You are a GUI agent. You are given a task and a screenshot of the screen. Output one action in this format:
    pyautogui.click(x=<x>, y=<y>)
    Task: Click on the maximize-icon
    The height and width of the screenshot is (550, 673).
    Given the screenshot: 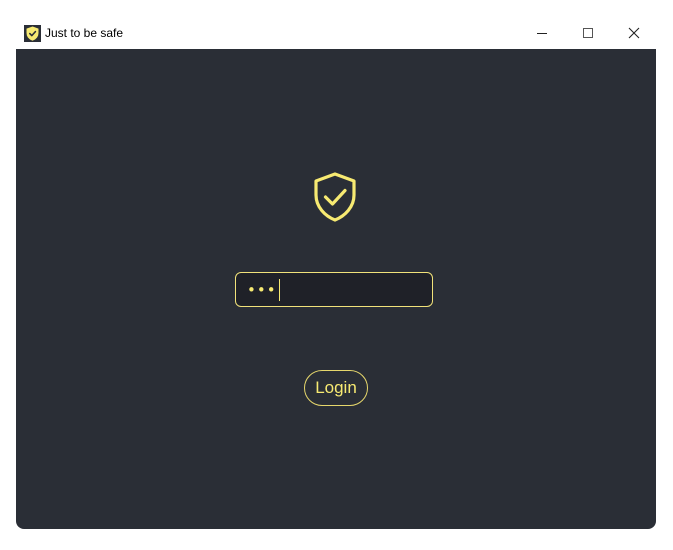 What is the action you would take?
    pyautogui.click(x=588, y=33)
    